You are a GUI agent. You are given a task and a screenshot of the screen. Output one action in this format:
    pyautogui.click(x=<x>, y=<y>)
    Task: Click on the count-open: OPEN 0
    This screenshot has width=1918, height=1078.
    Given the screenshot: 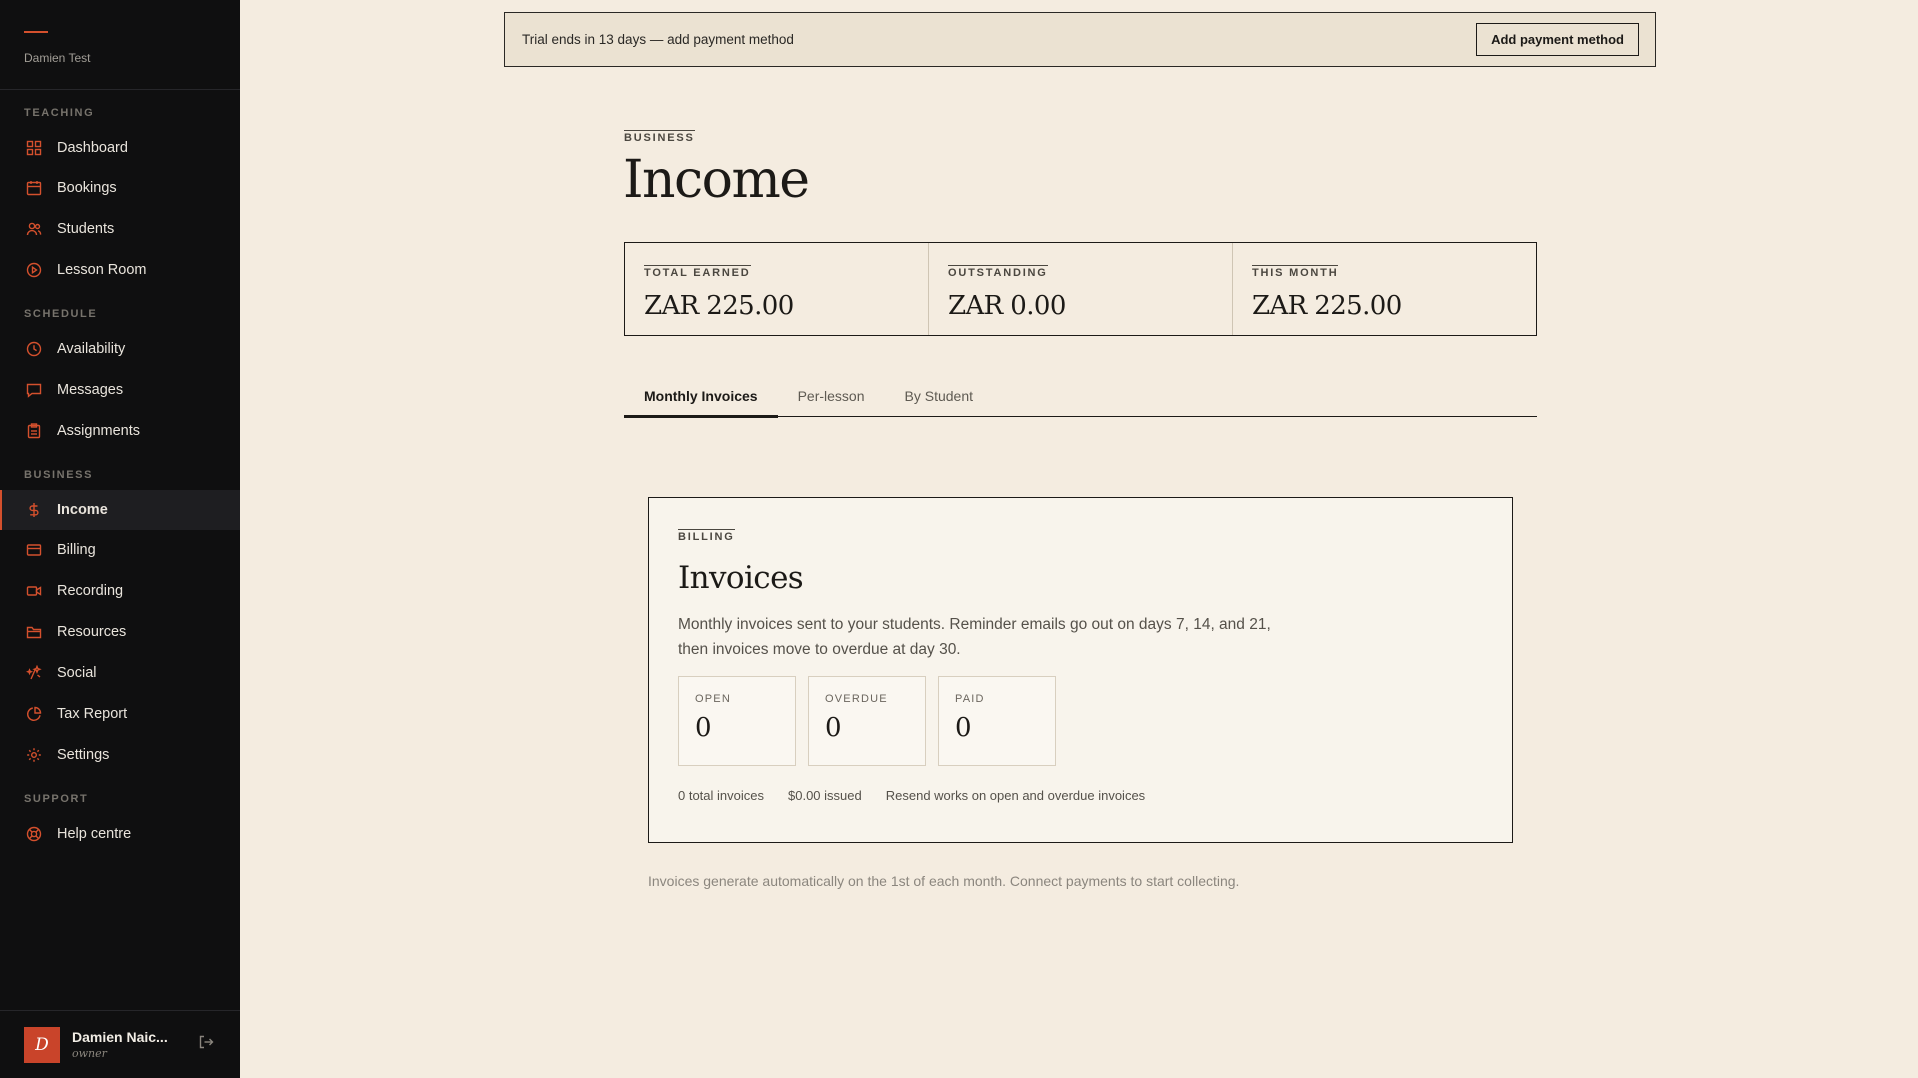 What is the action you would take?
    pyautogui.click(x=737, y=721)
    